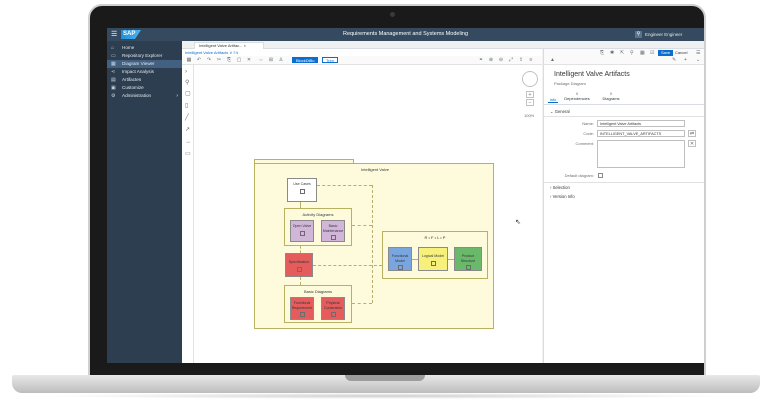  What do you see at coordinates (562, 196) in the screenshot?
I see `version-info-section-header: › Version Info` at bounding box center [562, 196].